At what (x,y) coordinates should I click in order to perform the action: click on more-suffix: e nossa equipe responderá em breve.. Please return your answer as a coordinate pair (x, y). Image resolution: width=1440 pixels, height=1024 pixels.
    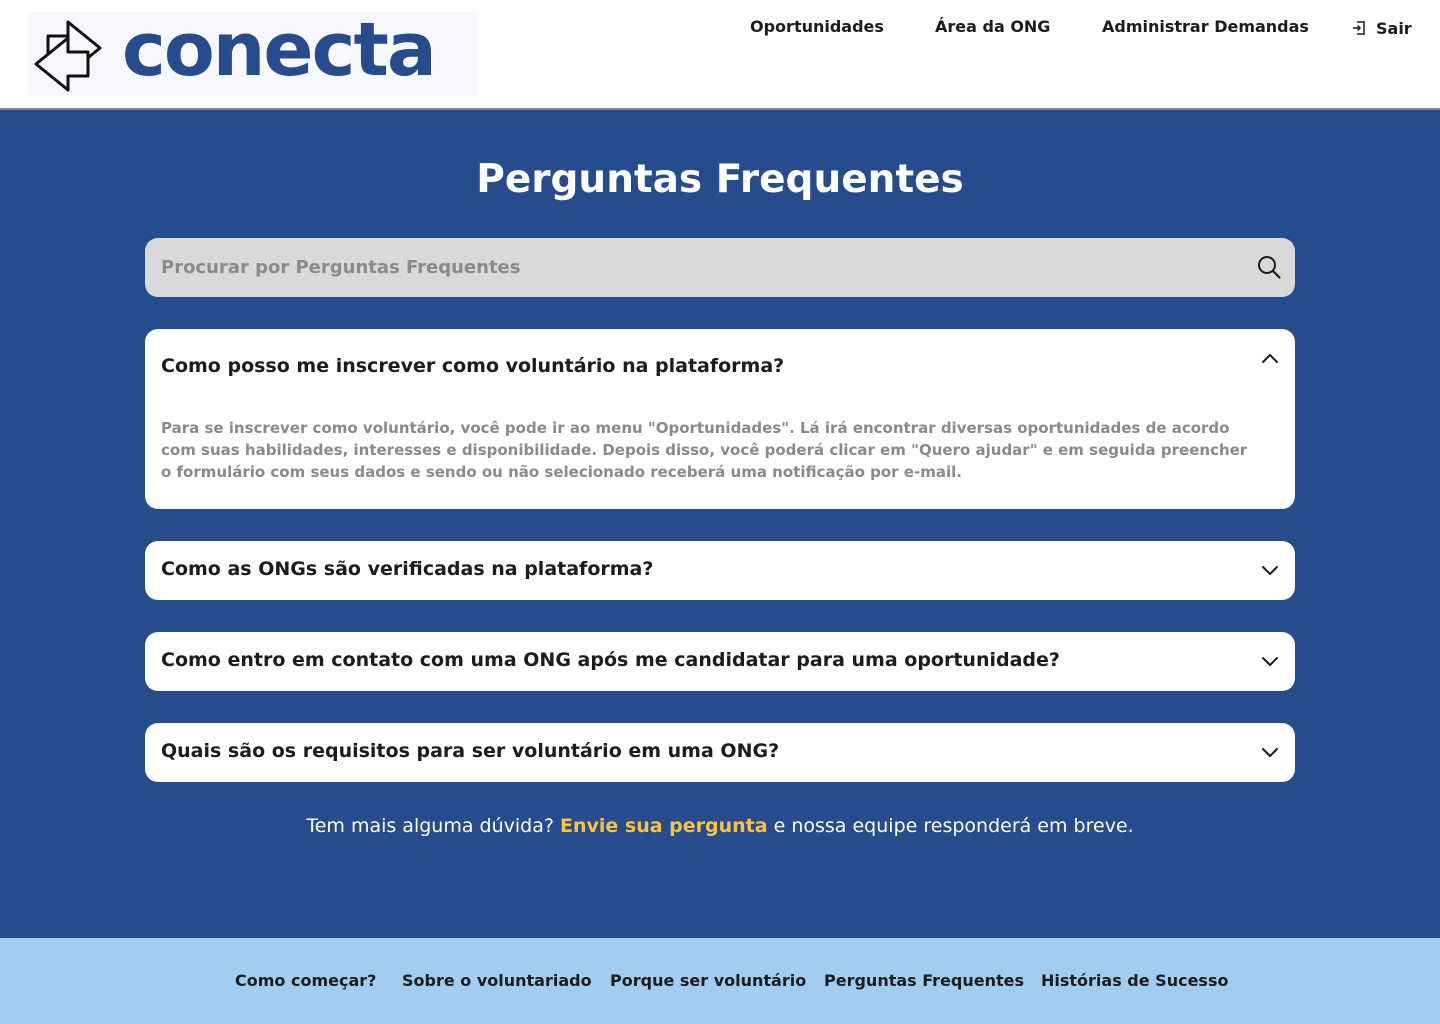
    Looking at the image, I should click on (950, 826).